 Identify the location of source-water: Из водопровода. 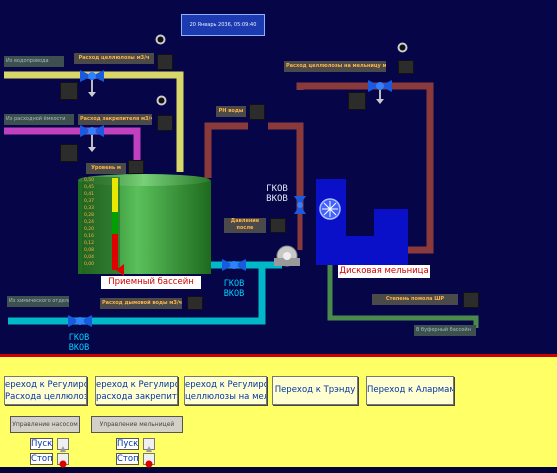
(34, 61).